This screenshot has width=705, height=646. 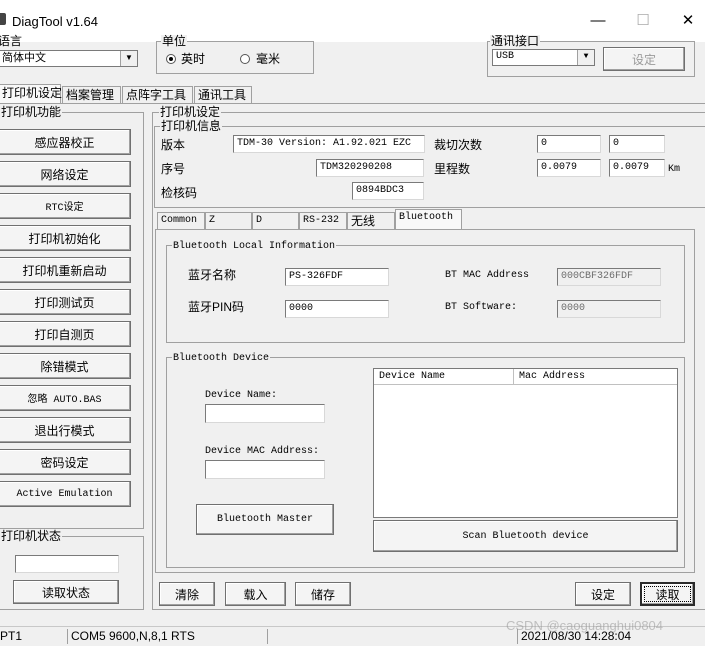 I want to click on network-settings-button: 网络设定, so click(x=65, y=174).